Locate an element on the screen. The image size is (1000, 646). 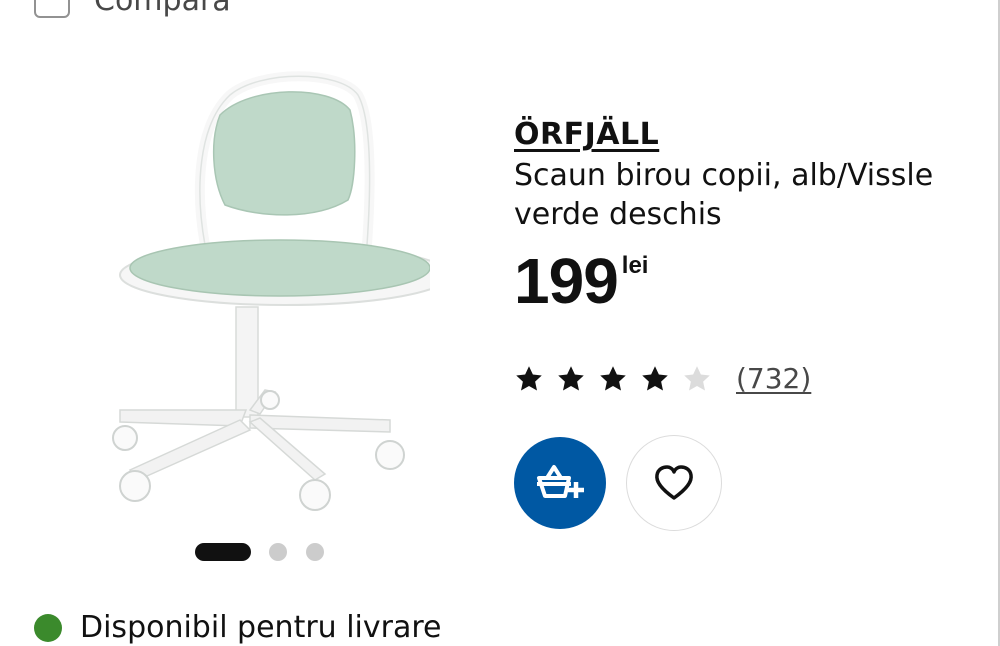
image-carousel-indicator is located at coordinates (269, 552).